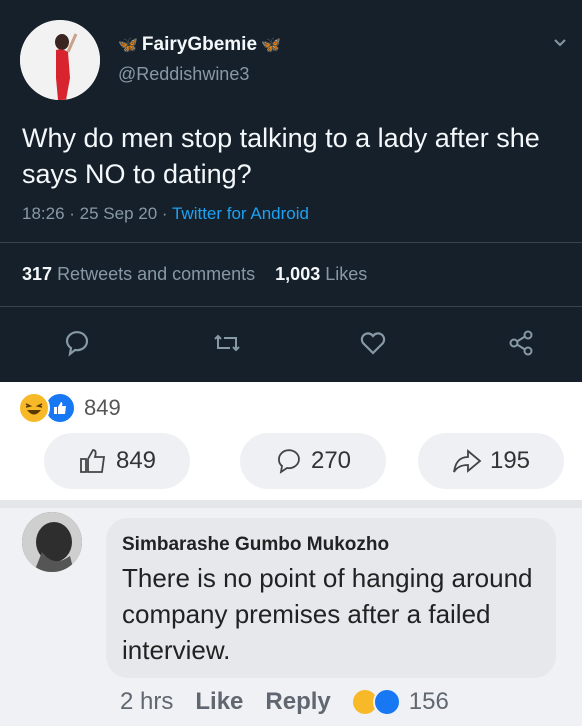 The width and height of the screenshot is (582, 726). Describe the element at coordinates (521, 343) in the screenshot. I see `share-icon` at that location.